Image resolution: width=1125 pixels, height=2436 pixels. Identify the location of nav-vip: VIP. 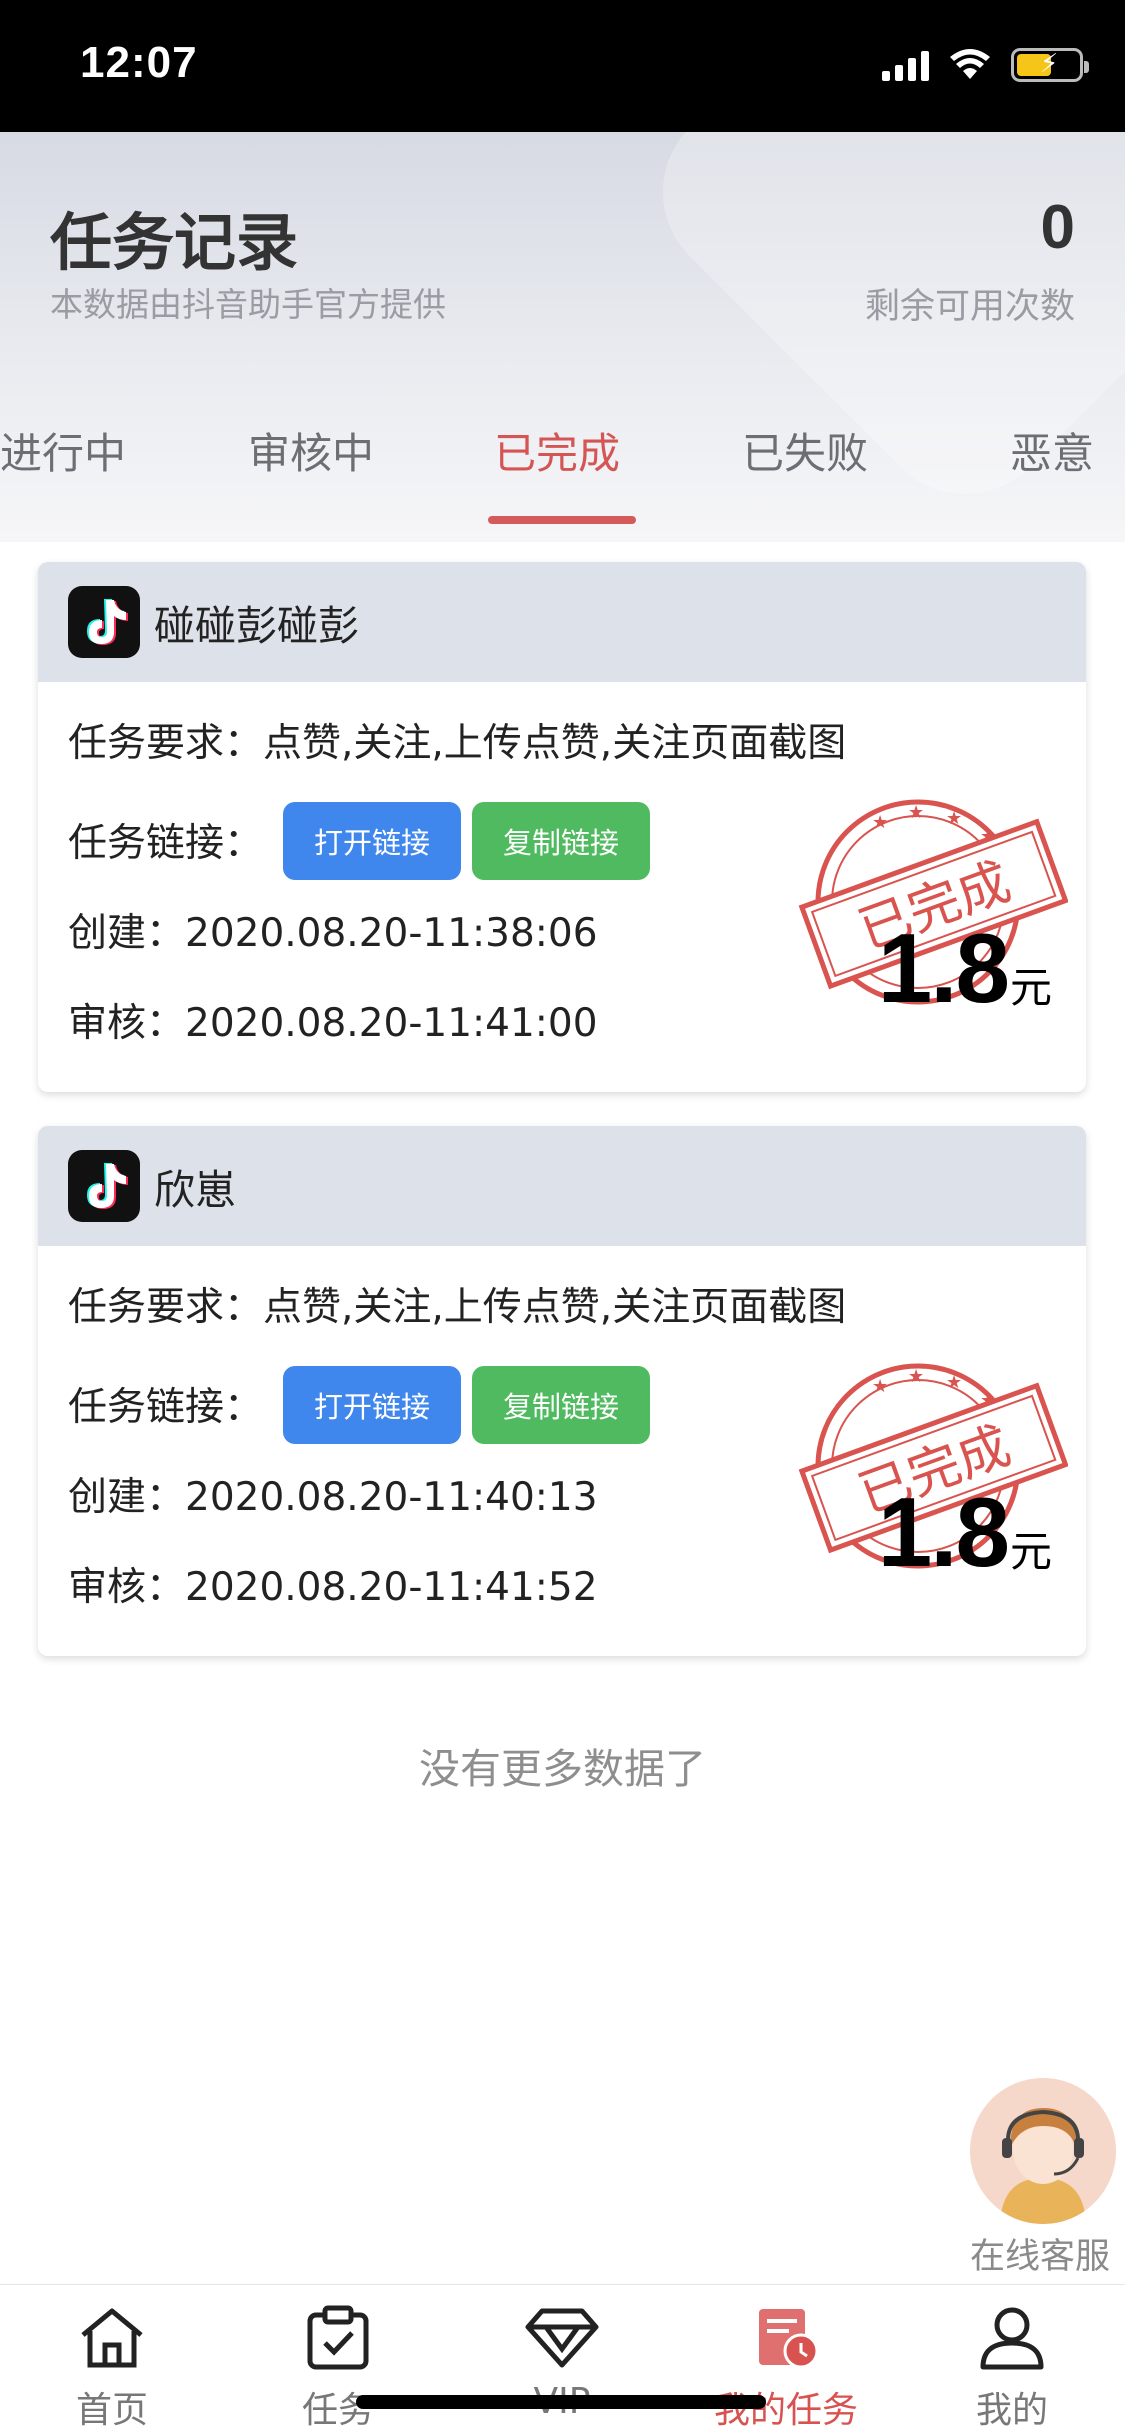
(562, 2360).